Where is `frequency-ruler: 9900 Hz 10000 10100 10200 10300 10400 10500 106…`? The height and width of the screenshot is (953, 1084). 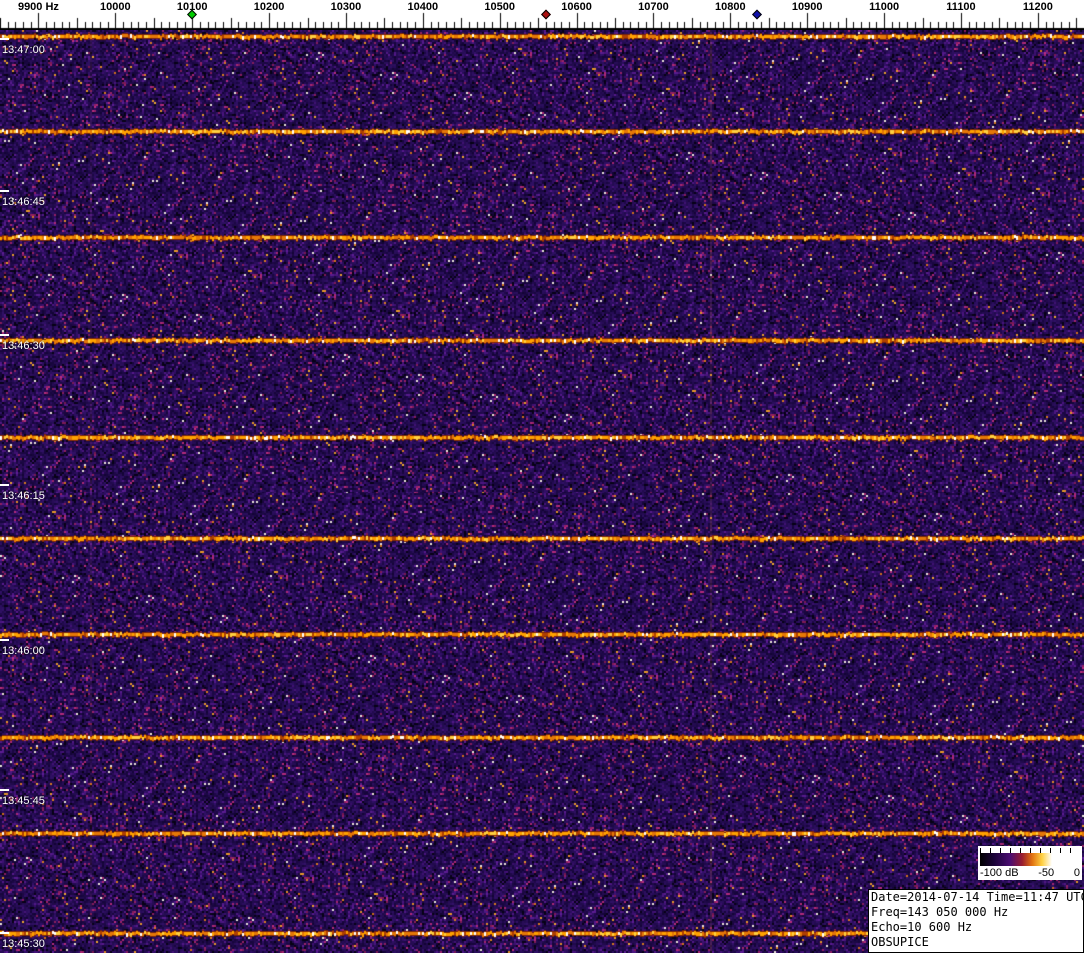
frequency-ruler: 9900 Hz 10000 10100 10200 10300 10400 10500 106… is located at coordinates (542, 15).